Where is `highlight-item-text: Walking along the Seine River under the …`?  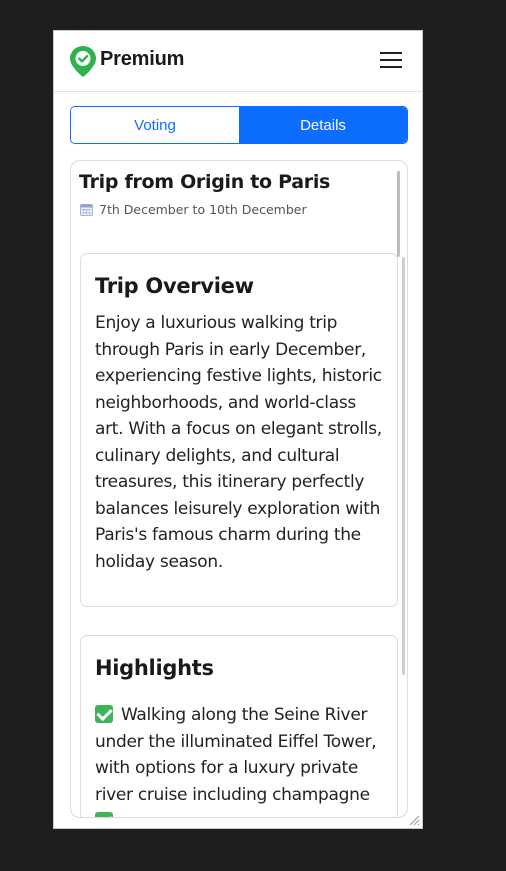
highlight-item-text: Walking along the Seine River under the … is located at coordinates (236, 755).